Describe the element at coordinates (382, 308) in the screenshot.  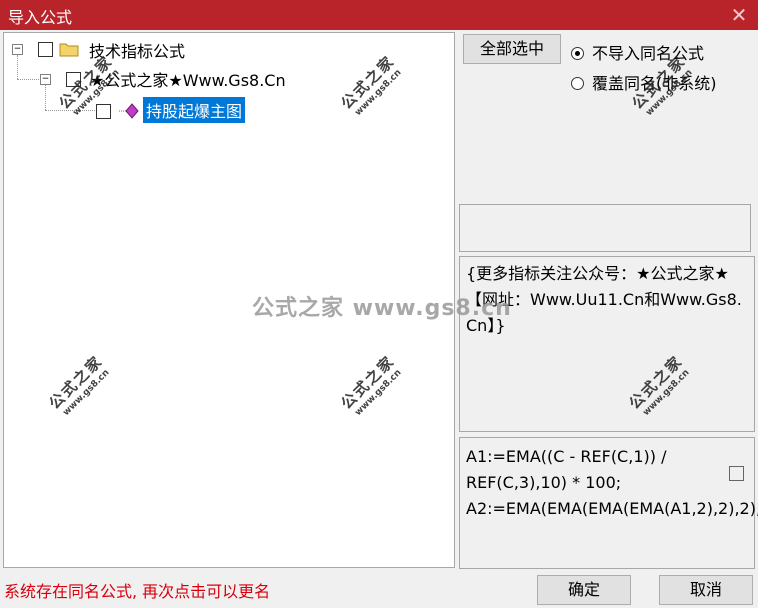
I see `center-watermark: 公式之家 www.gs8.cn` at that location.